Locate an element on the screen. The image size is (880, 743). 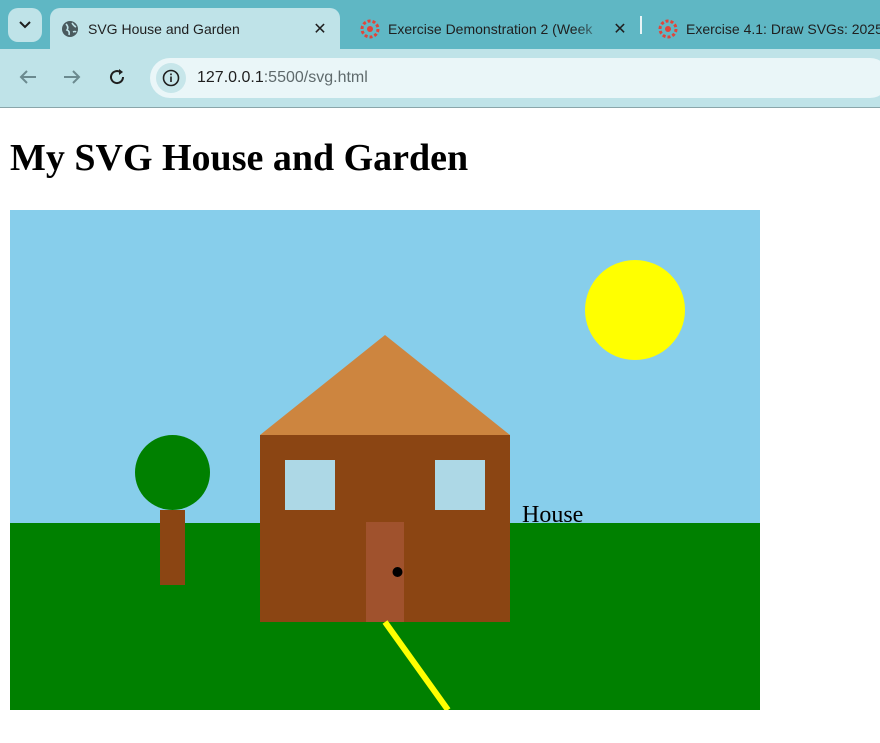
tree-top is located at coordinates (172, 472).